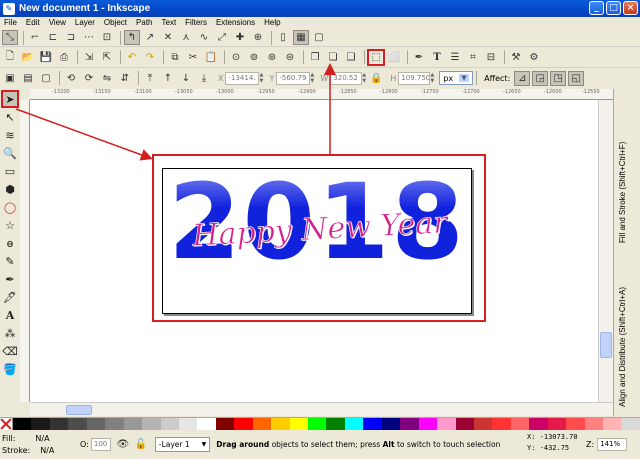  I want to click on duplicate-icon: ❐, so click(315, 57).